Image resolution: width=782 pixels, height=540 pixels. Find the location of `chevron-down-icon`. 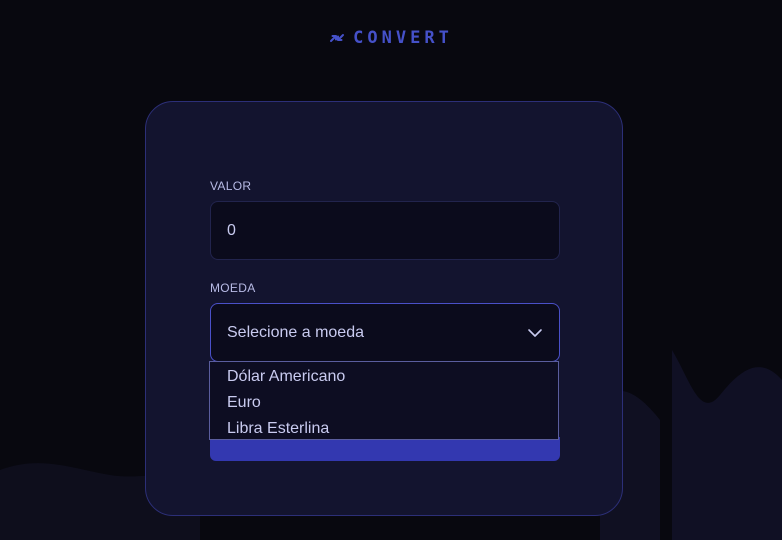

chevron-down-icon is located at coordinates (535, 332).